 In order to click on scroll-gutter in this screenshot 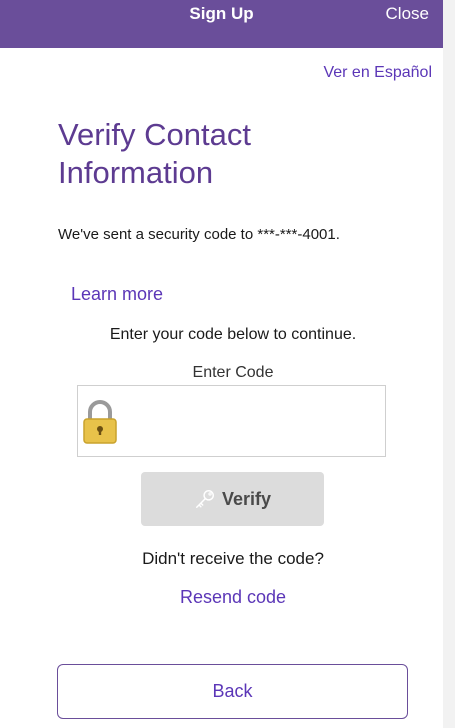, I will do `click(449, 364)`.